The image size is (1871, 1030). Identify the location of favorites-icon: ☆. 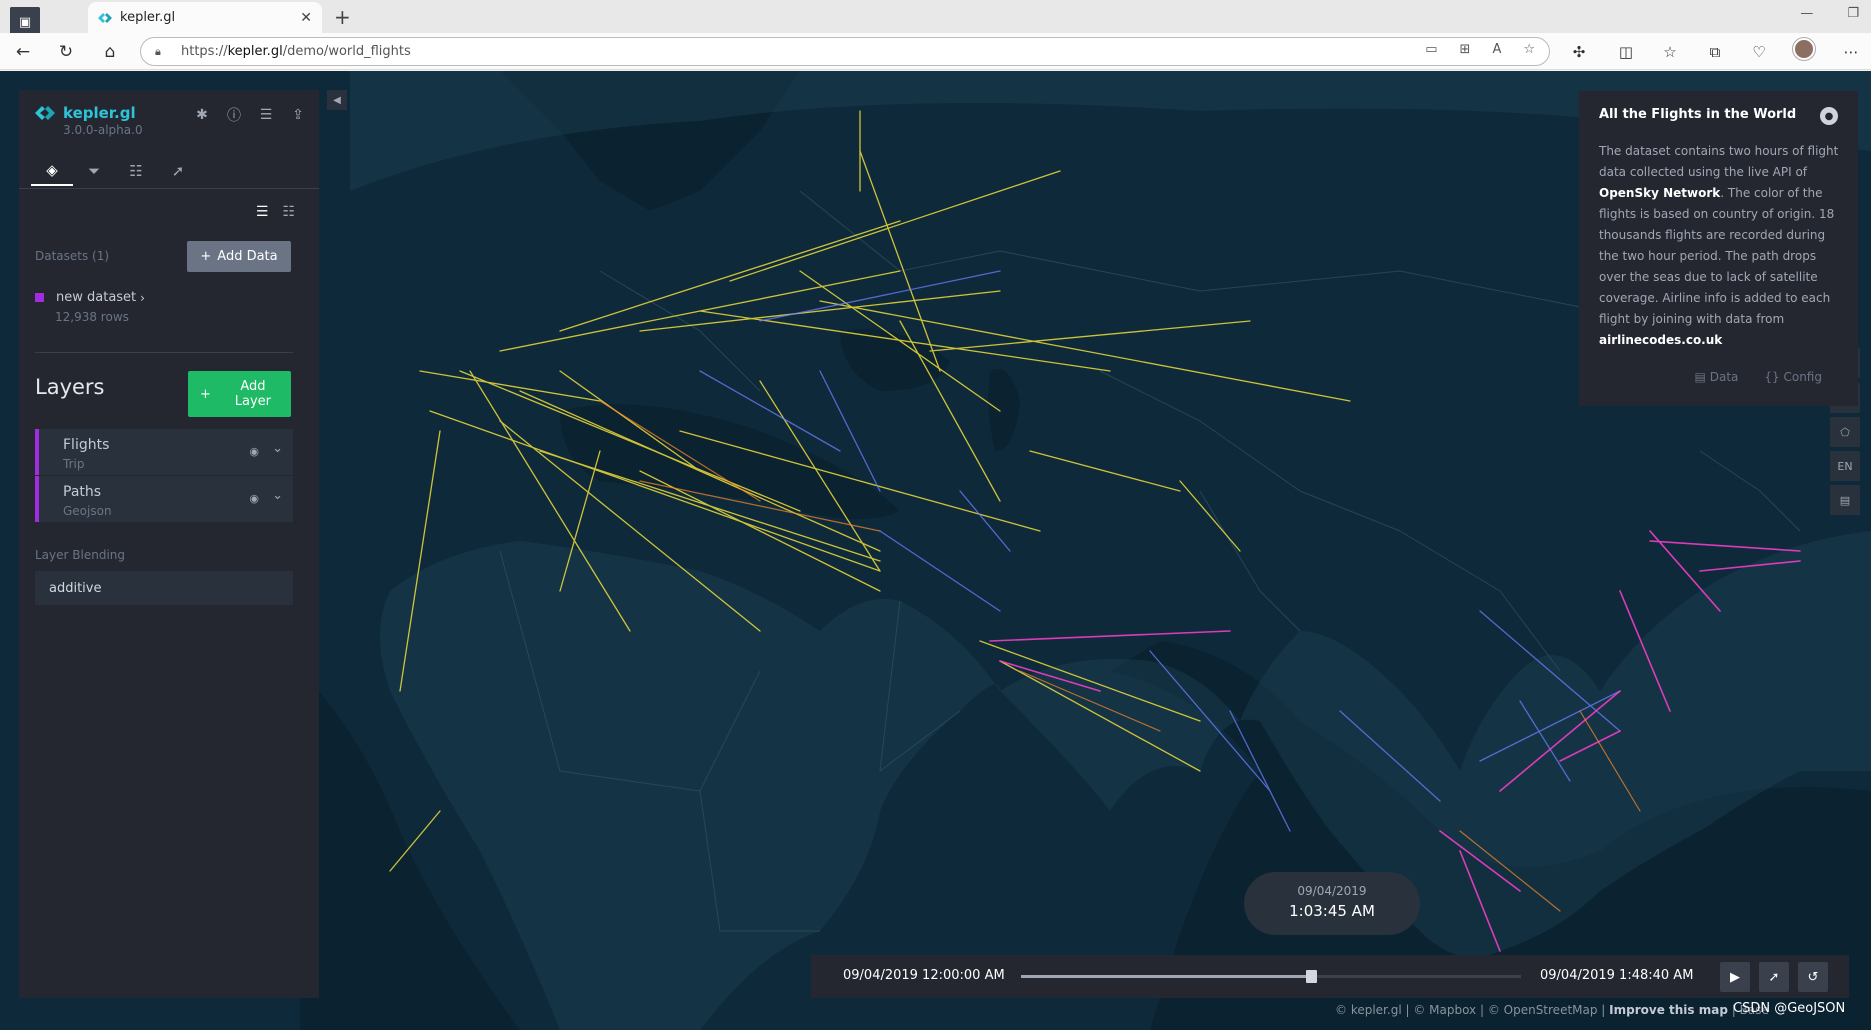
(1670, 52).